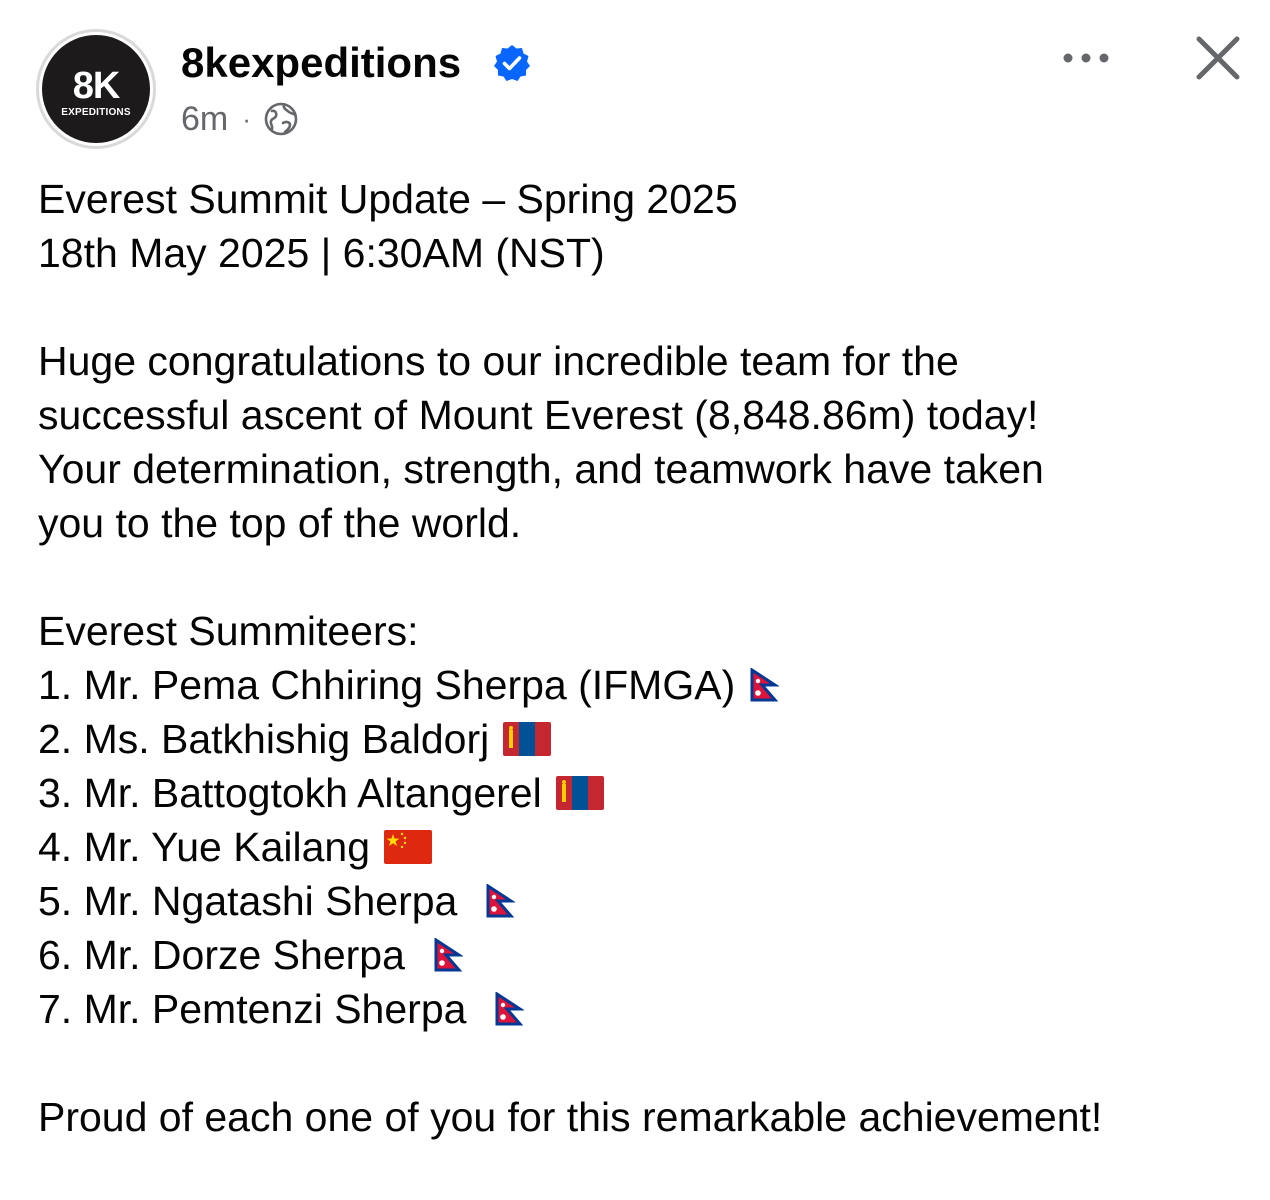  I want to click on avatar: 8K EXPEDITIONS, so click(96, 89).